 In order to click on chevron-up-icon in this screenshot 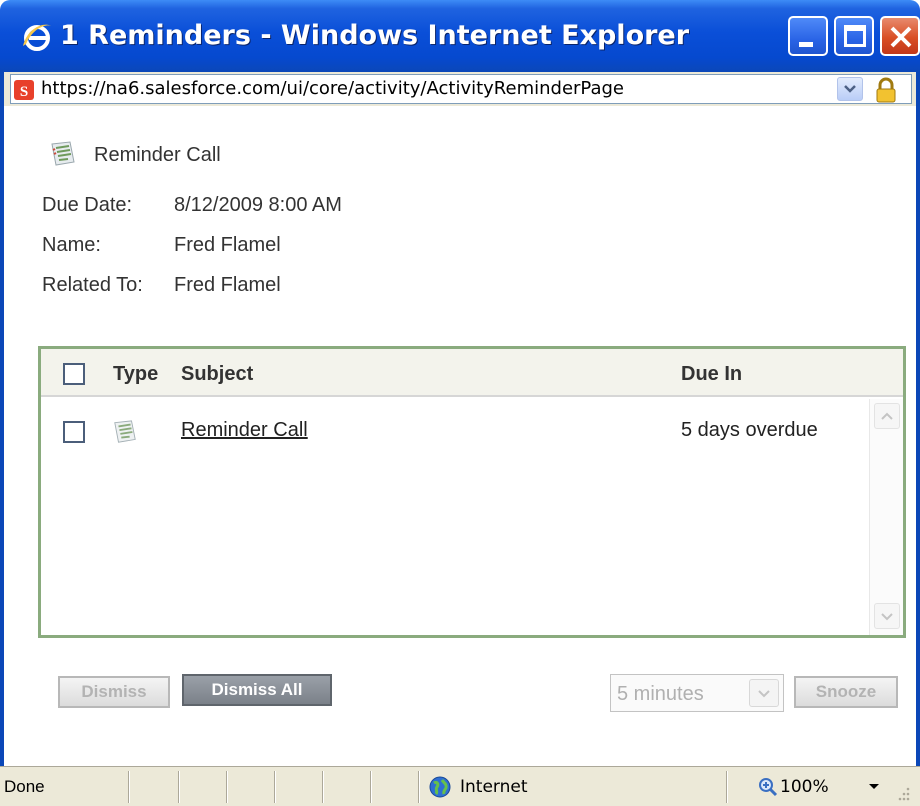, I will do `click(887, 416)`.